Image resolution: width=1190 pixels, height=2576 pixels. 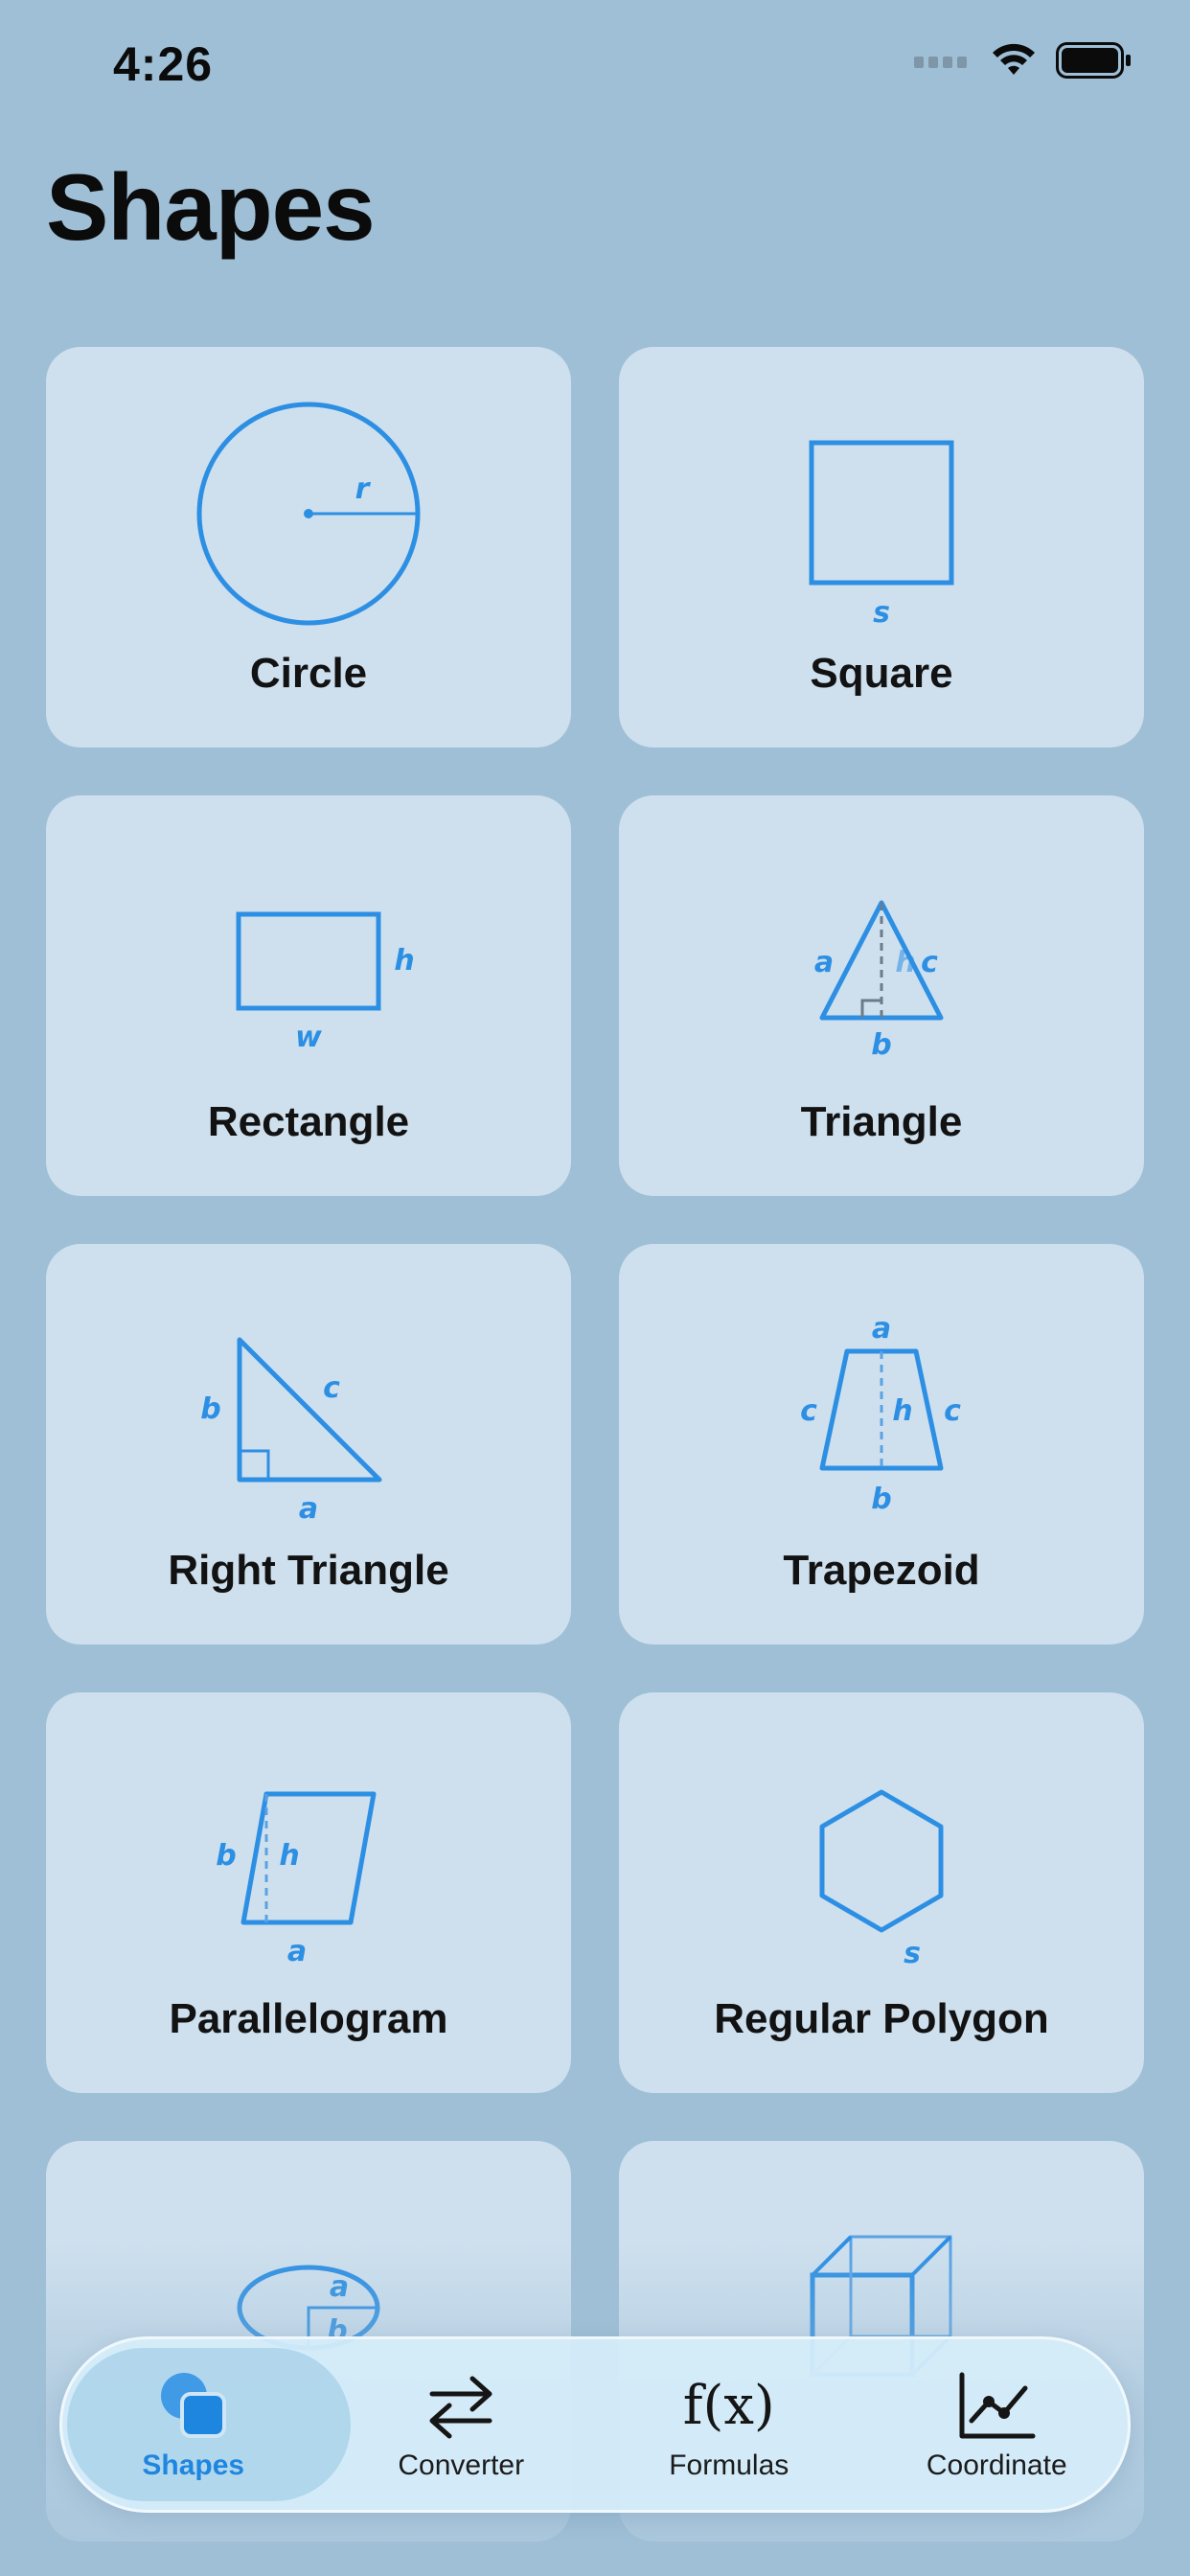 What do you see at coordinates (364, 489) in the screenshot?
I see `radius-label: r` at bounding box center [364, 489].